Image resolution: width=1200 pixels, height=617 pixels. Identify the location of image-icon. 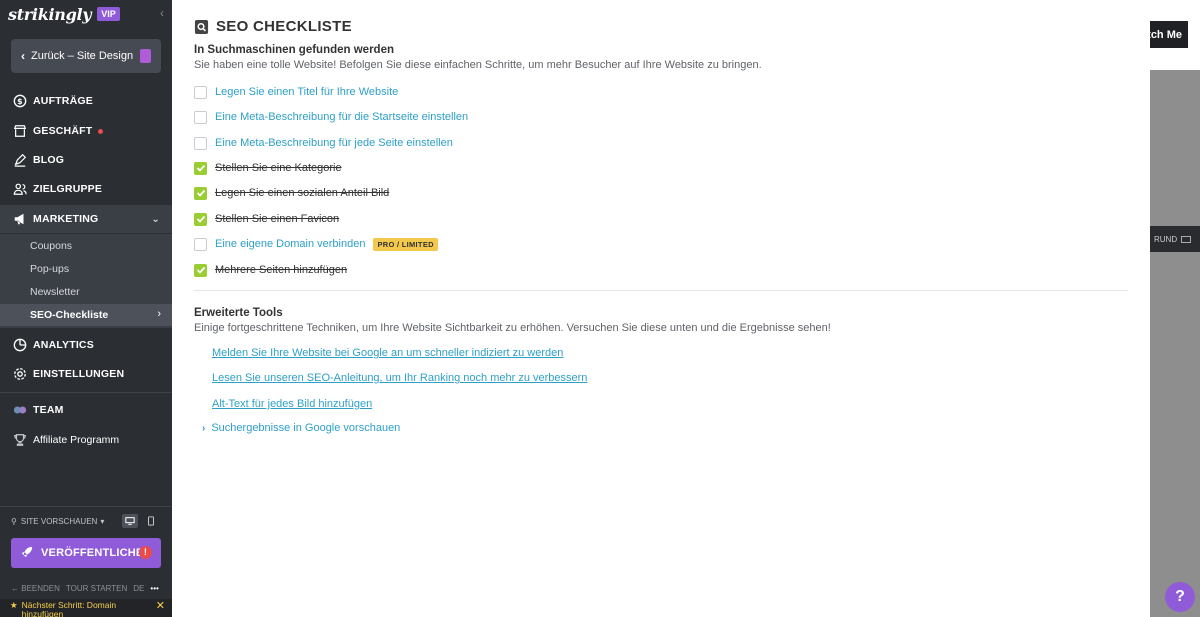
(1186, 239).